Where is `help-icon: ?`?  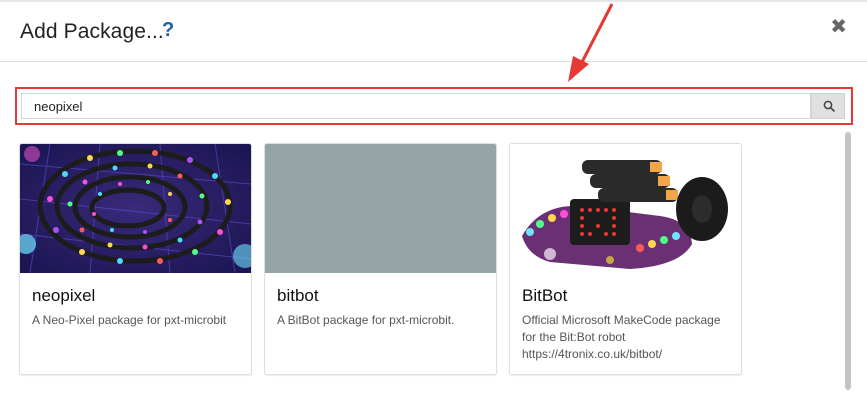
help-icon: ? is located at coordinates (168, 30).